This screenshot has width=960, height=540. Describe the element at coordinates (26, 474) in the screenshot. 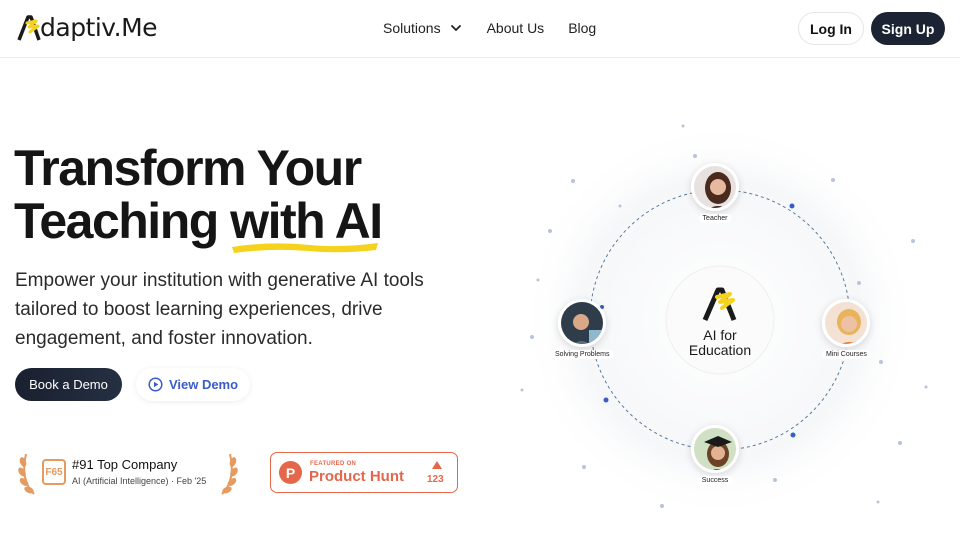

I see `laurel-left-icon` at that location.